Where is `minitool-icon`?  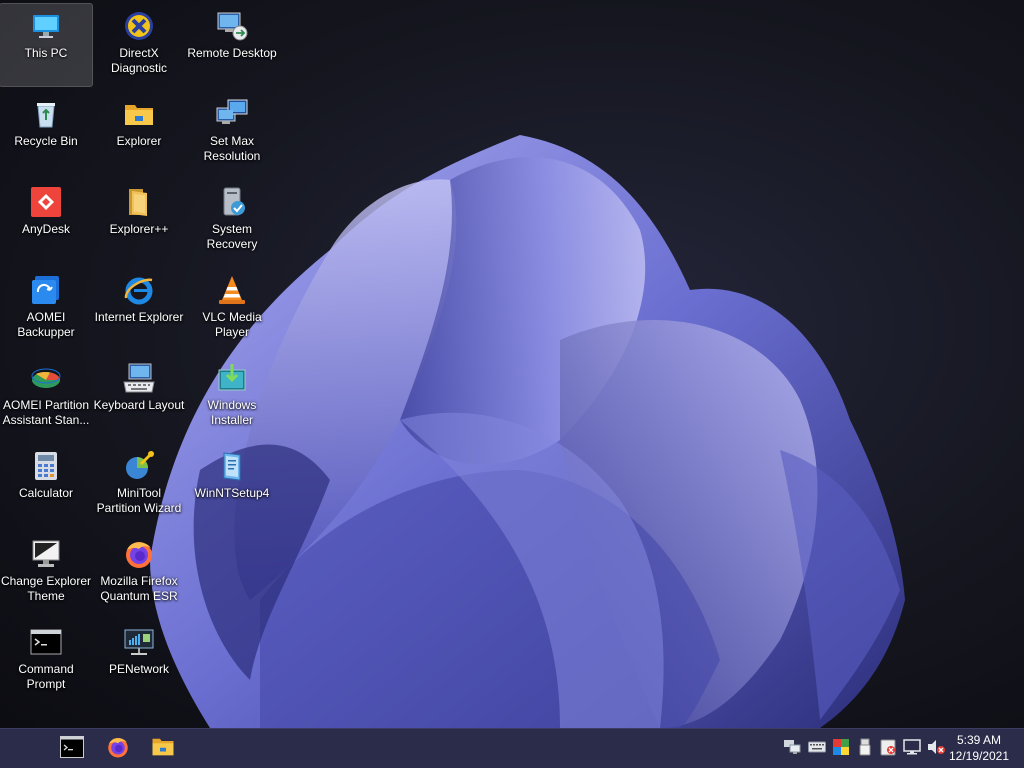
minitool-icon is located at coordinates (139, 466).